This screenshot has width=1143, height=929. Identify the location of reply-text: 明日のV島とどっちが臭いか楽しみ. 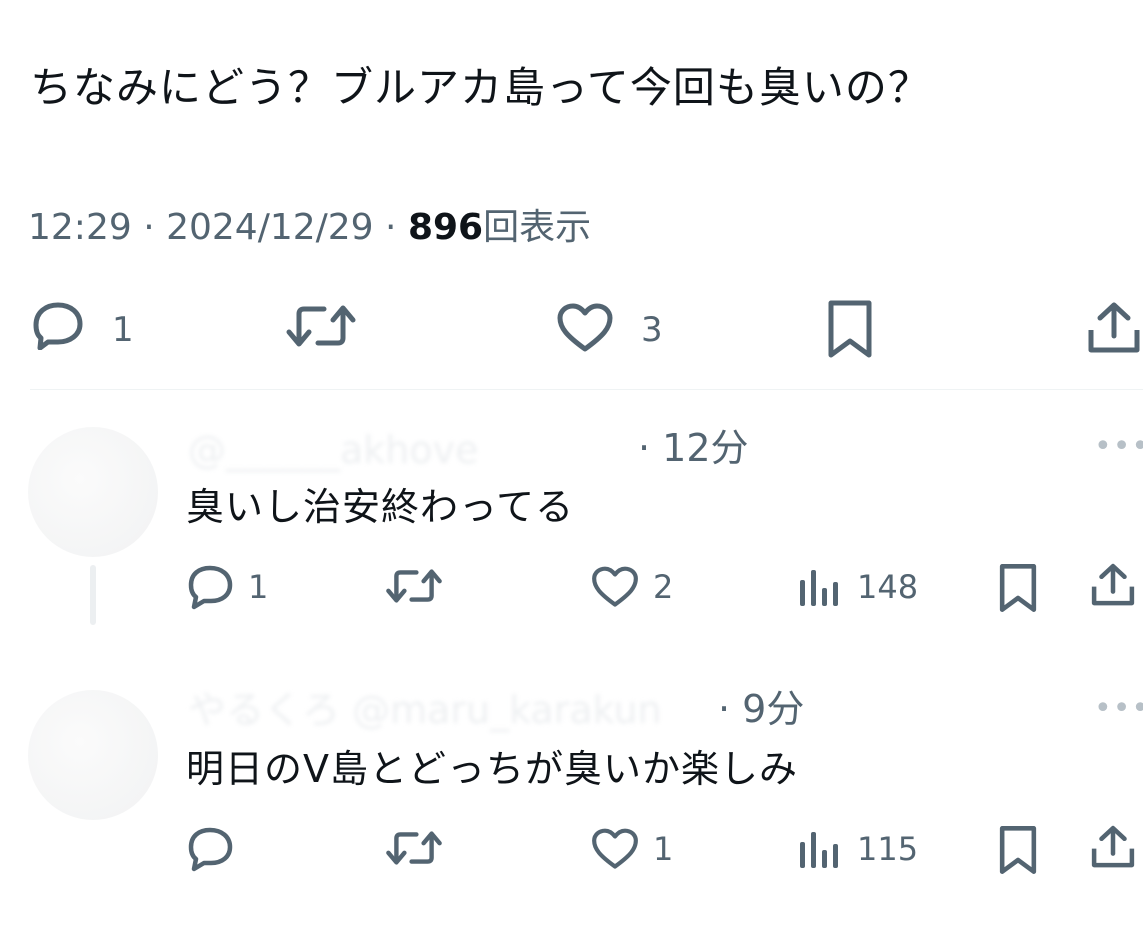
(492, 769).